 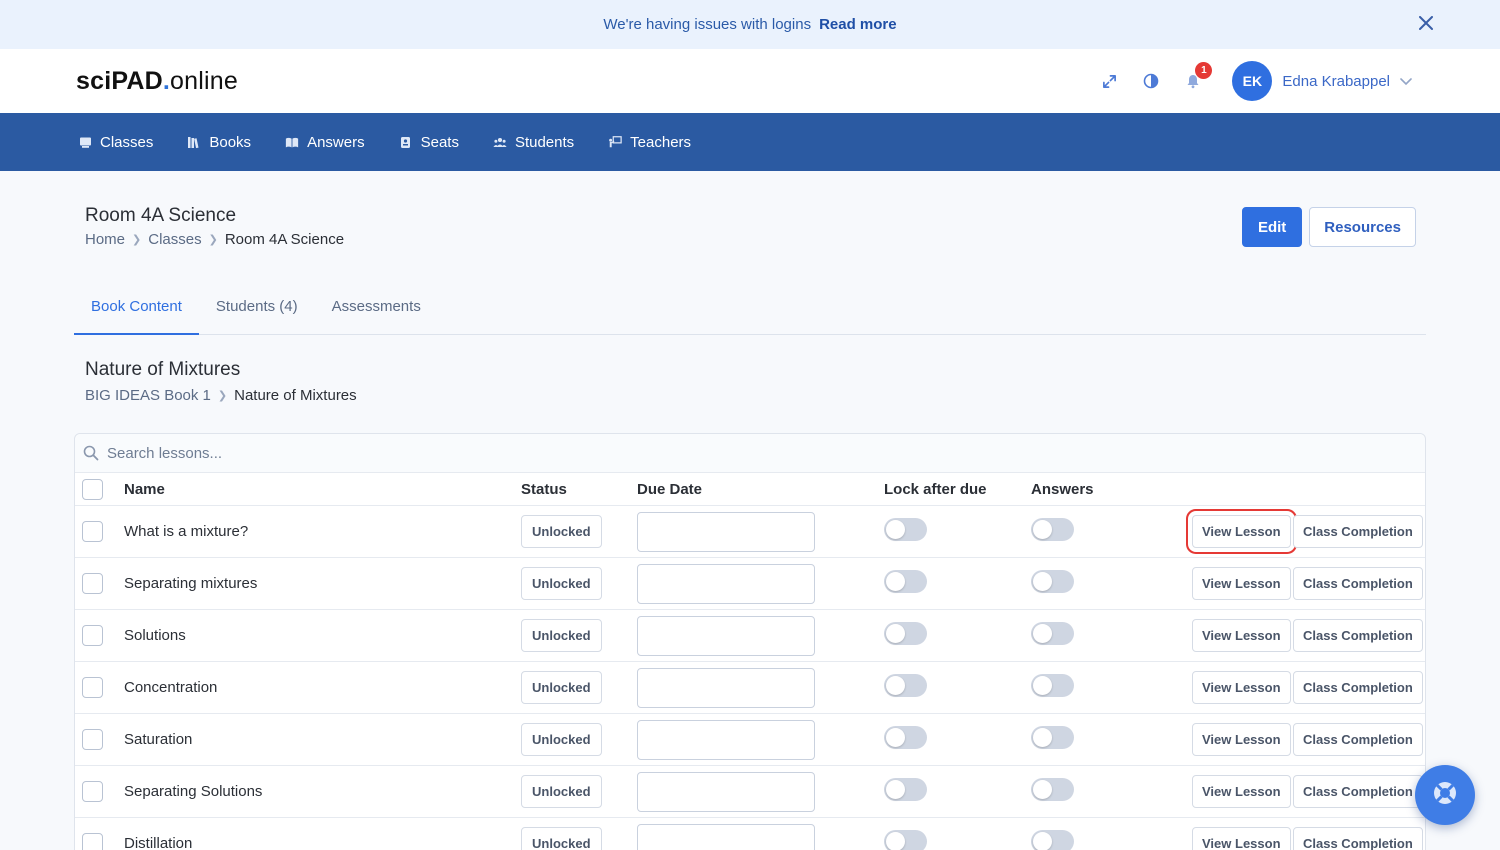 What do you see at coordinates (1406, 81) in the screenshot?
I see `chevron-down-icon` at bounding box center [1406, 81].